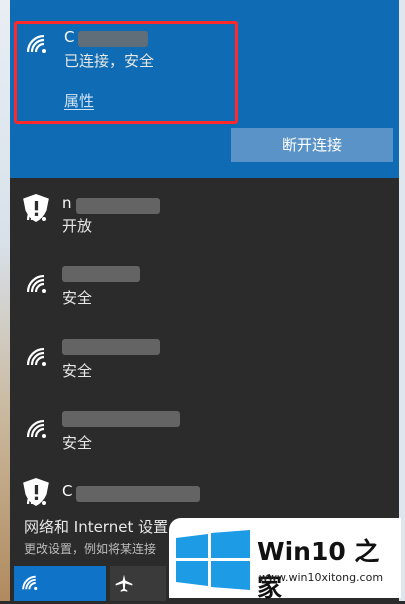 Image resolution: width=405 pixels, height=604 pixels. I want to click on watermark-title: Win10 之家, so click(318, 569).